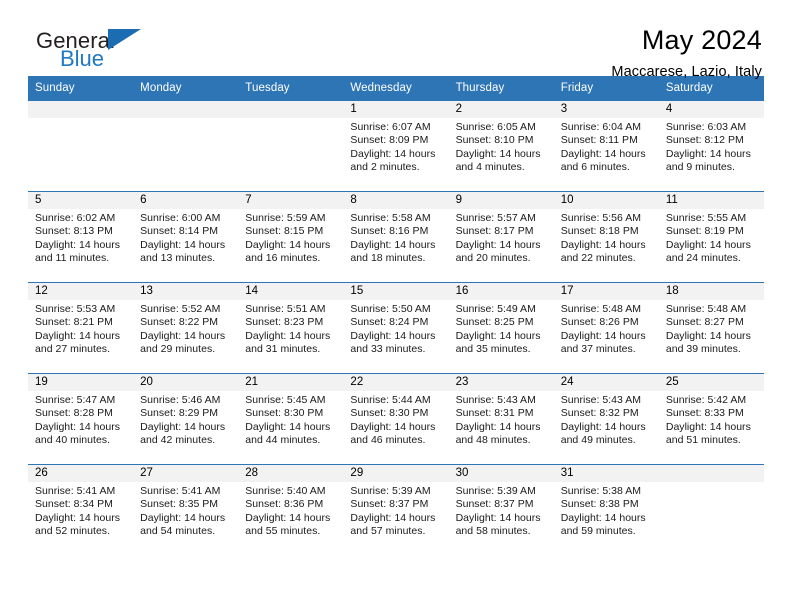  I want to click on daylight-text: Daylight: 14 hours and 46 minutes., so click(393, 433).